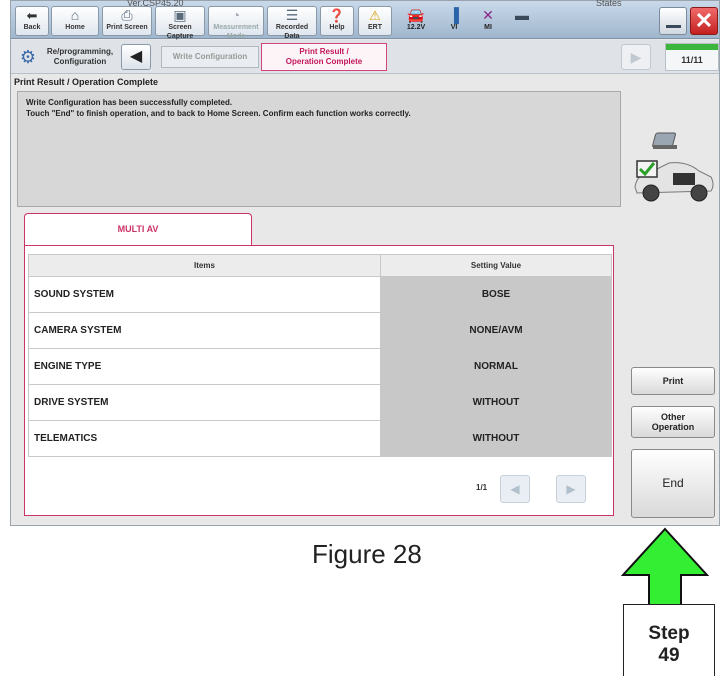  Describe the element at coordinates (320, 489) in the screenshot. I see `pagination: 1/1 ◀ ▶` at that location.